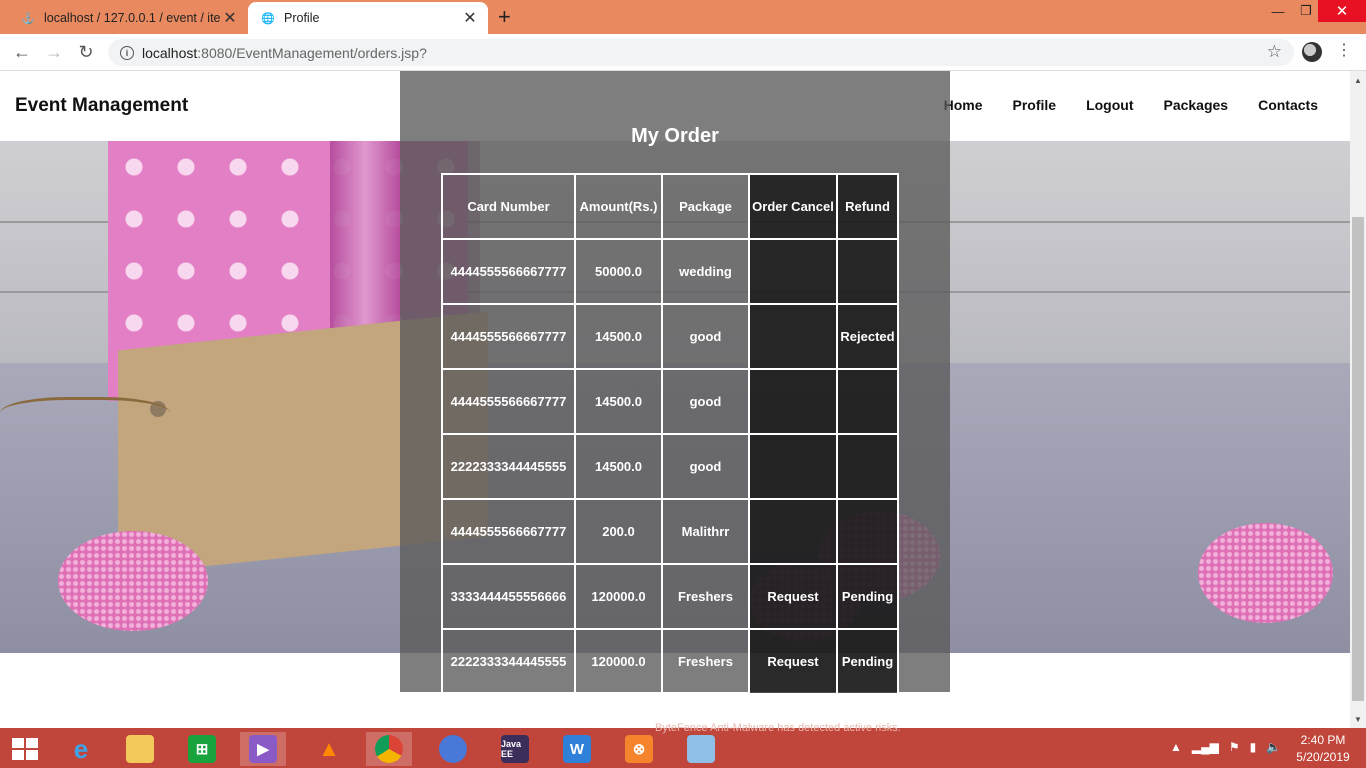  I want to click on table-row: 4444555566667777 14500.0 good, so click(670, 401).